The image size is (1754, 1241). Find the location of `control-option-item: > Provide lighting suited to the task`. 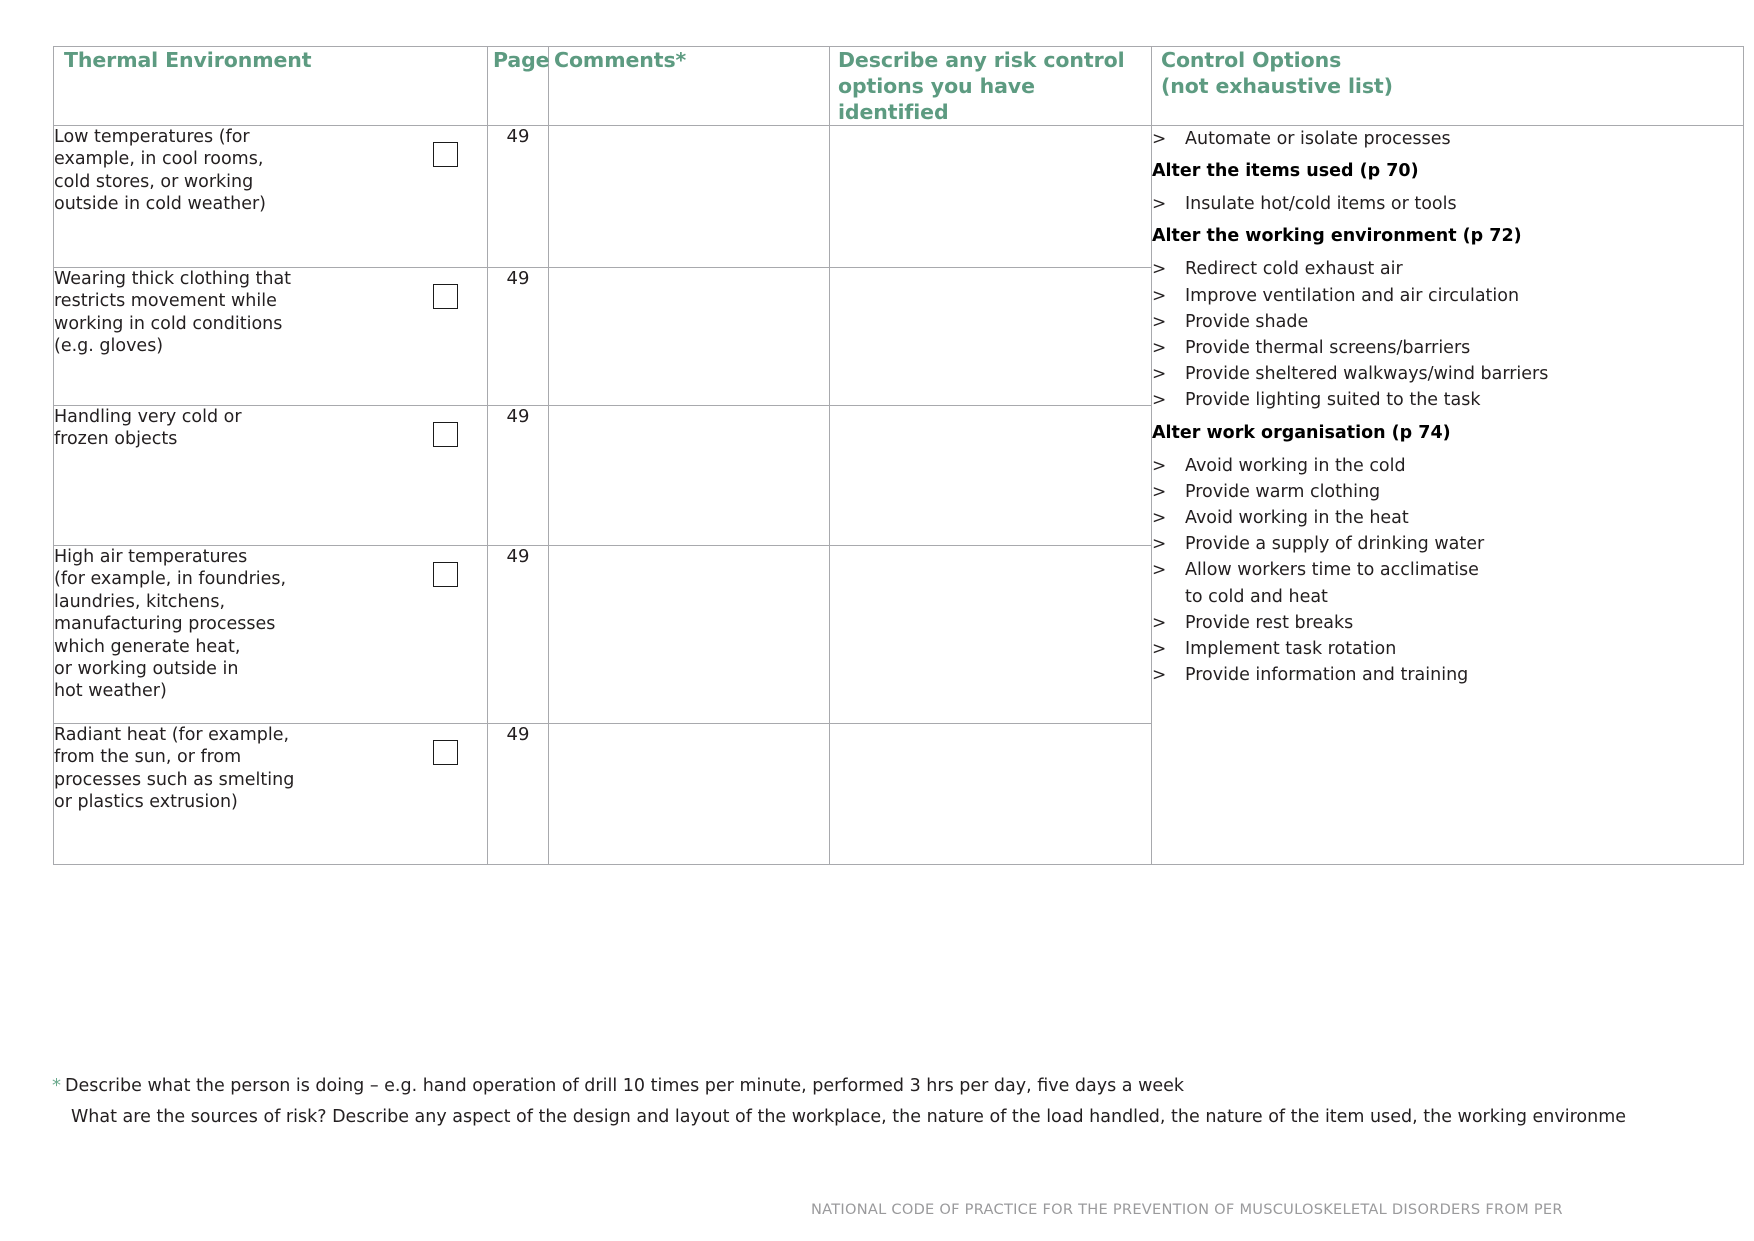

control-option-item: > Provide lighting suited to the task is located at coordinates (1447, 400).